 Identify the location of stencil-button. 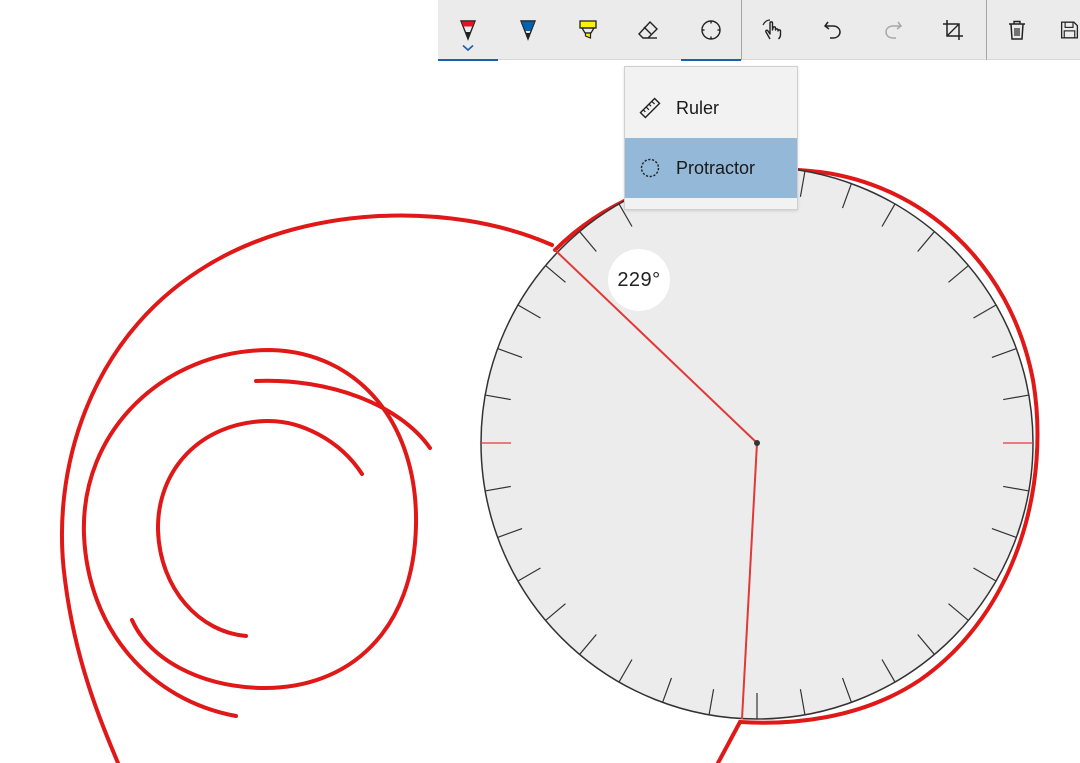
(711, 30).